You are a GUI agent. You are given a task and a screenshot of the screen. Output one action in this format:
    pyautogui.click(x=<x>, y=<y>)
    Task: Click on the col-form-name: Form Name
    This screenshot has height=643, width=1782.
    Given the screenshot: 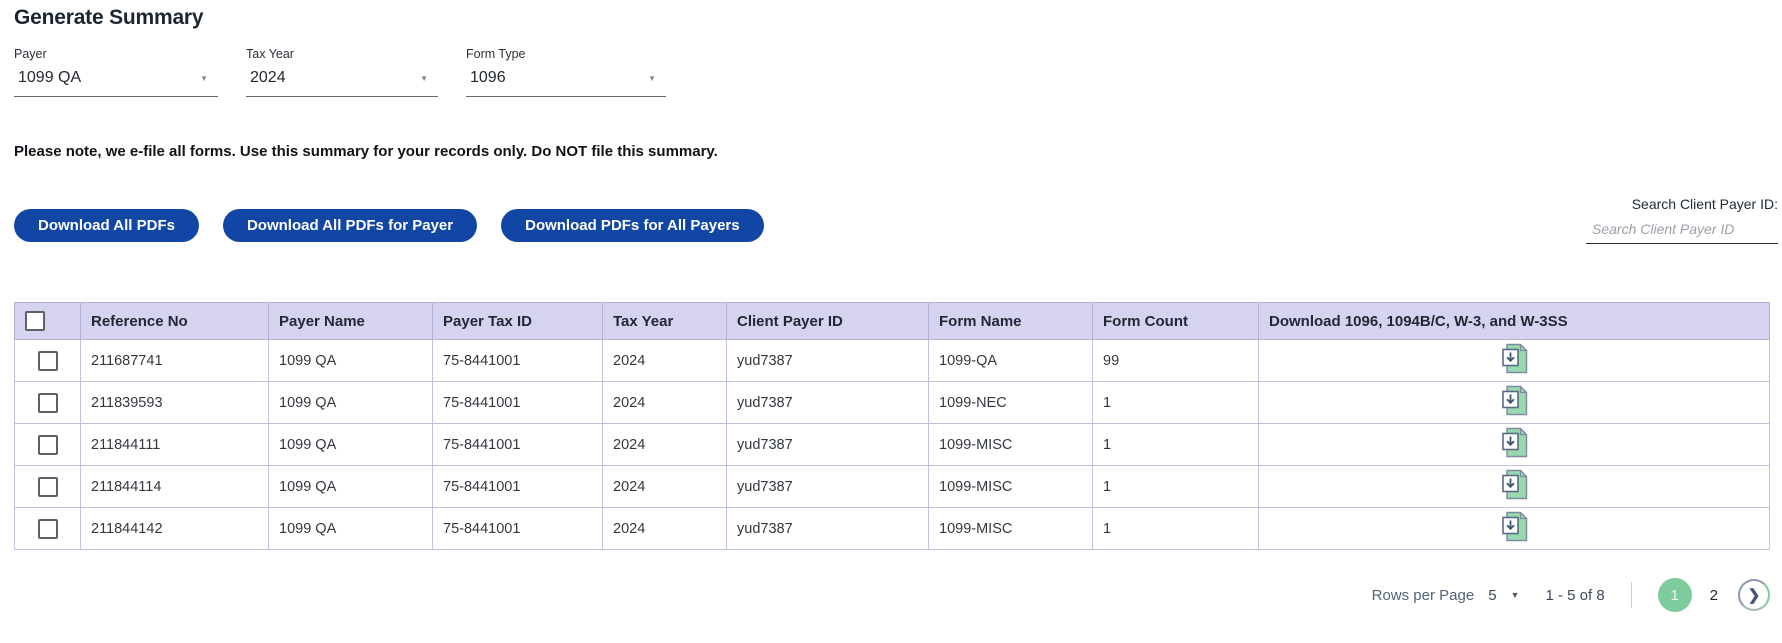 What is the action you would take?
    pyautogui.click(x=1010, y=321)
    